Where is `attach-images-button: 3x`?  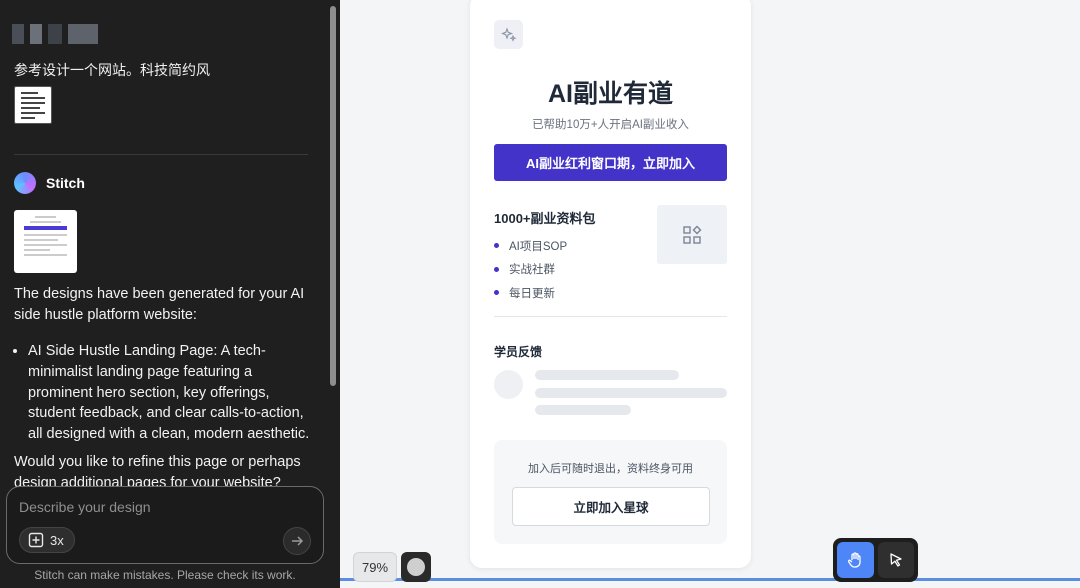
attach-images-button: 3x is located at coordinates (47, 540).